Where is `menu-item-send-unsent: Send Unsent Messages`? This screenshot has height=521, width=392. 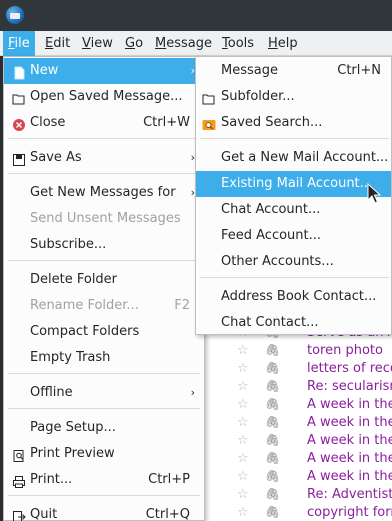 menu-item-send-unsent: Send Unsent Messages is located at coordinates (104, 219).